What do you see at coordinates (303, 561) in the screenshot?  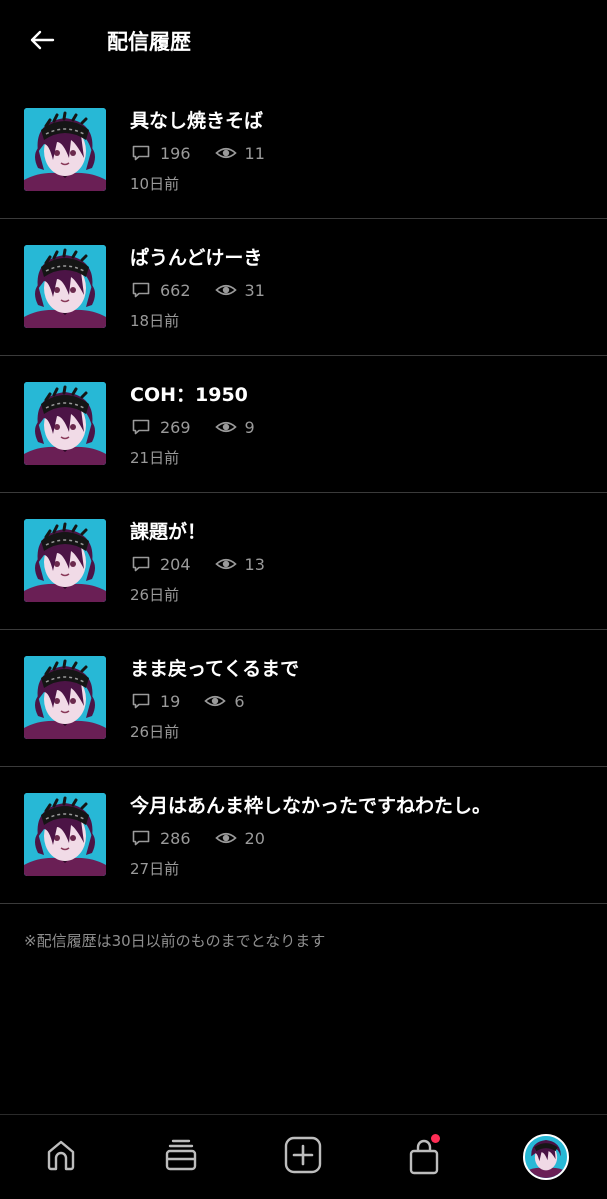 I see `broadcast-row: 課題が！ 204 13 26日前` at bounding box center [303, 561].